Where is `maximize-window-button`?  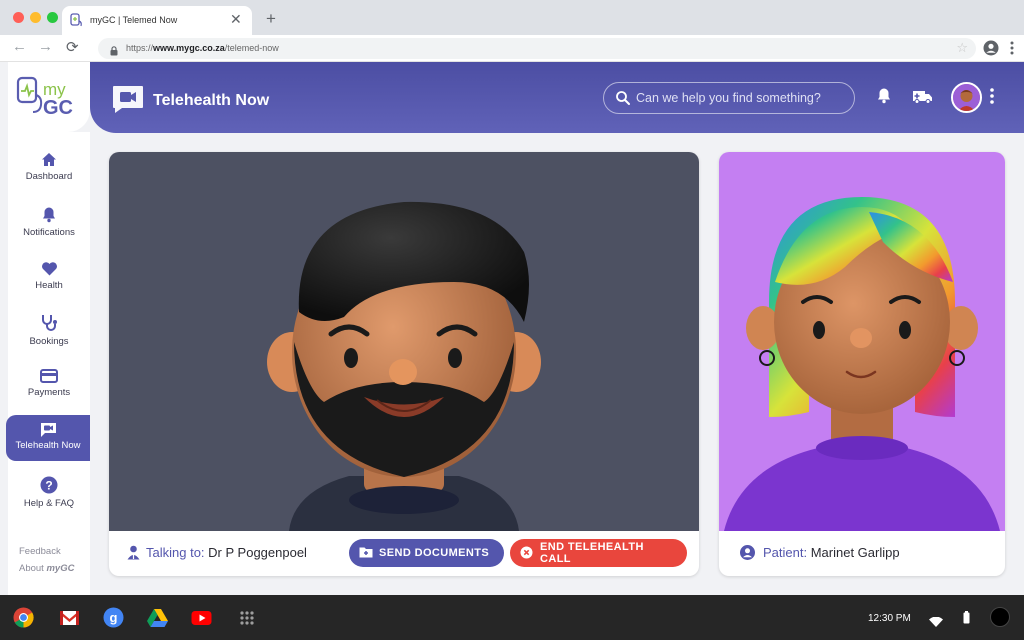 maximize-window-button is located at coordinates (52, 17).